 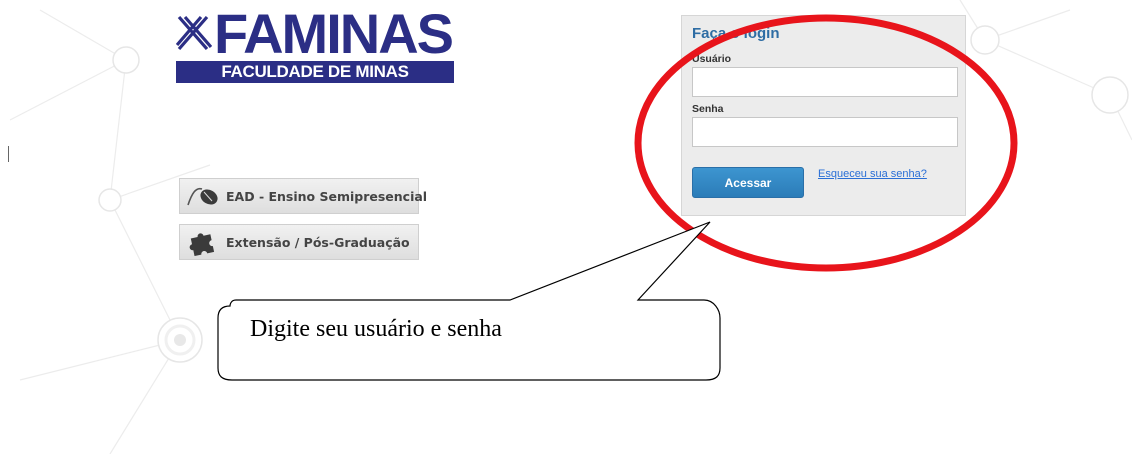 What do you see at coordinates (748, 182) in the screenshot?
I see `acessar-button: Acessar` at bounding box center [748, 182].